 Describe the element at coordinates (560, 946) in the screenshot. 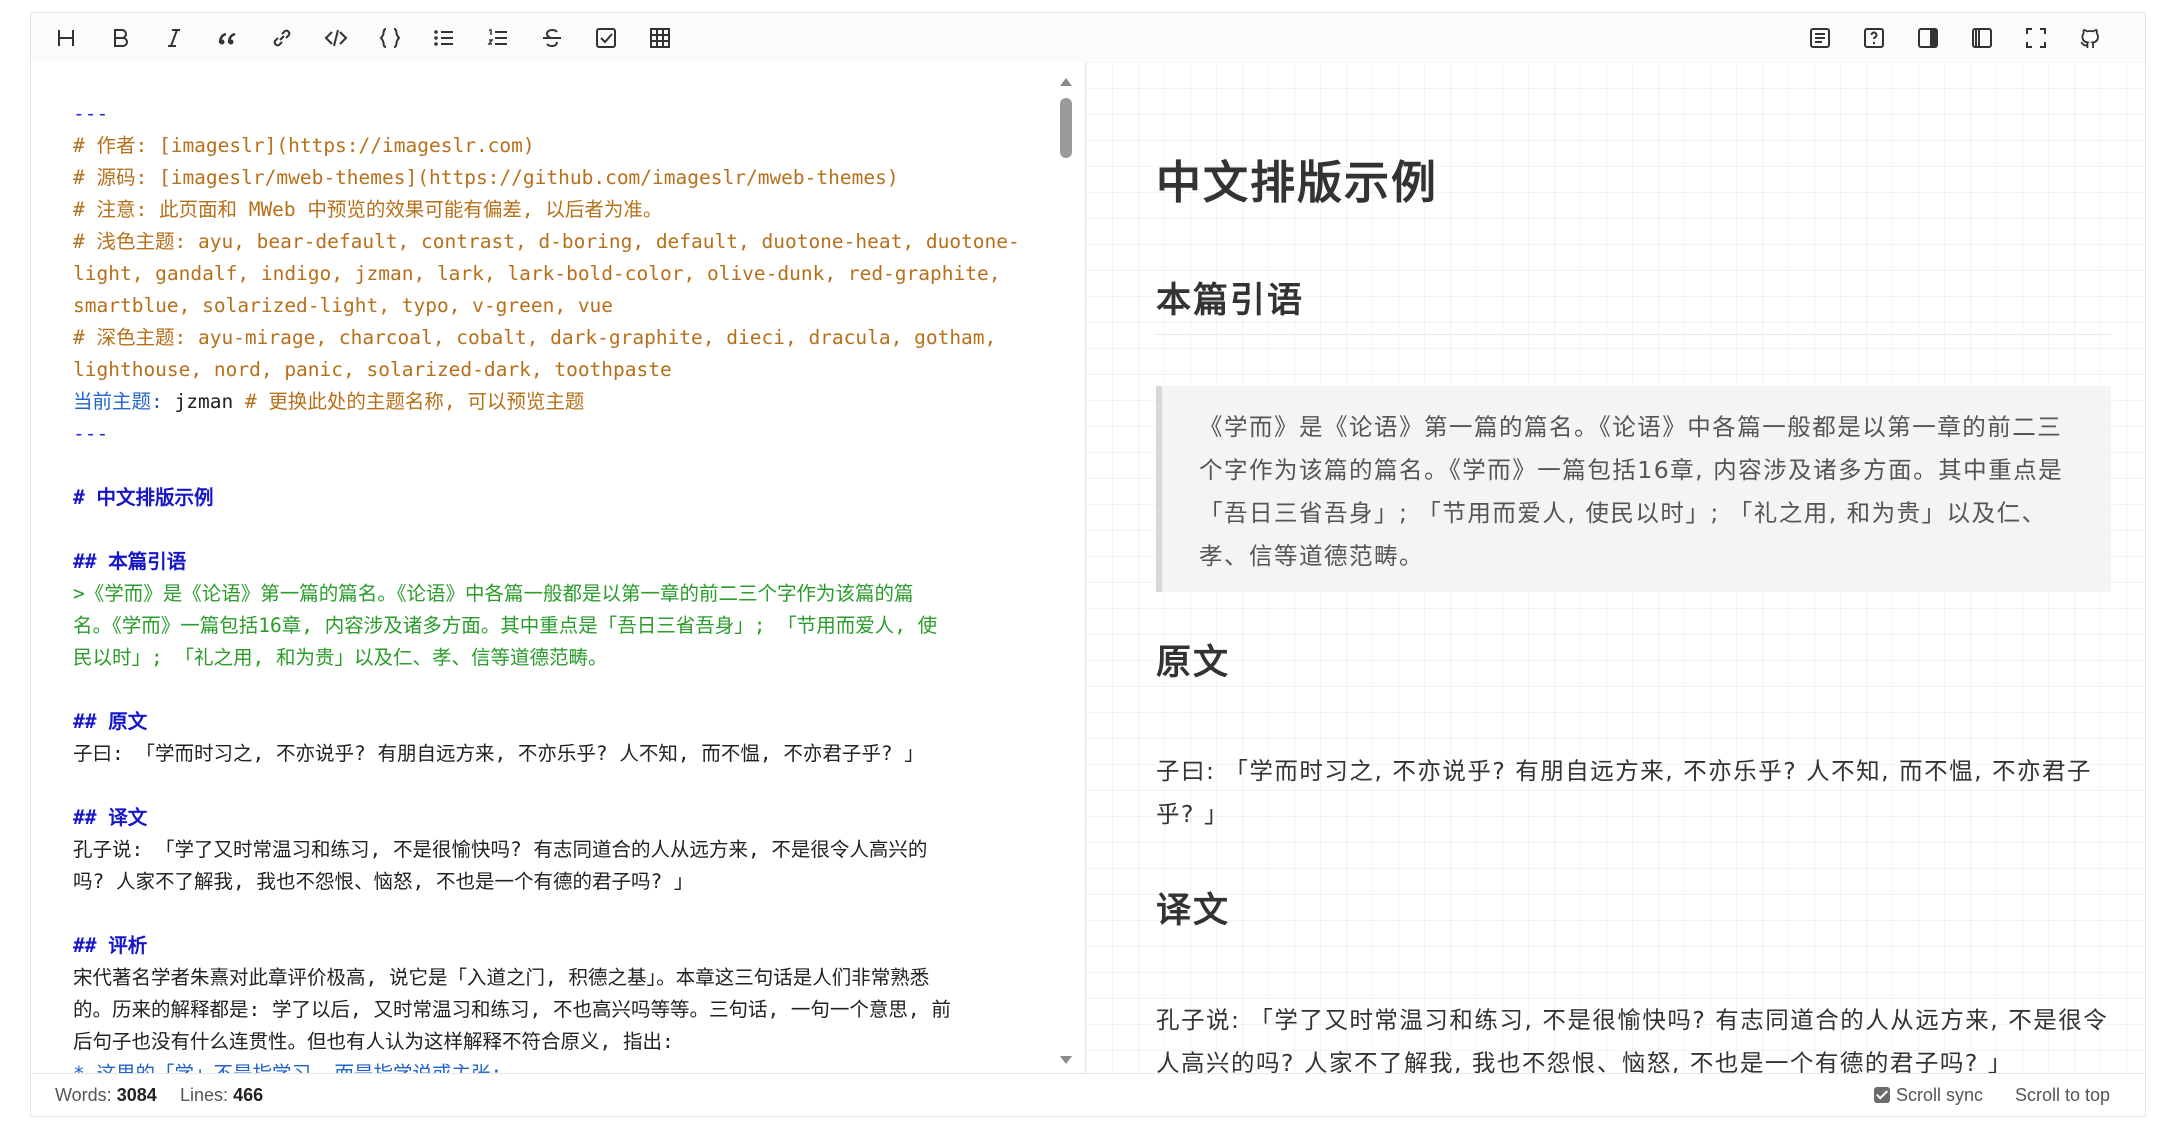

I see `source-line: ## 评析` at that location.